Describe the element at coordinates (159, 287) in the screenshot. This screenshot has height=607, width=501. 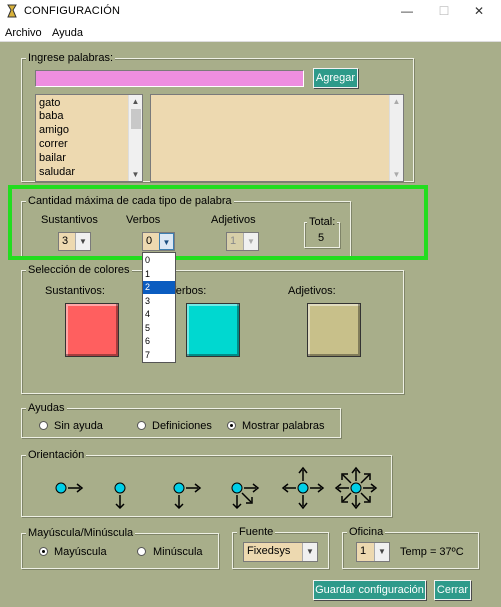
I see `dropdown-option: 2` at that location.